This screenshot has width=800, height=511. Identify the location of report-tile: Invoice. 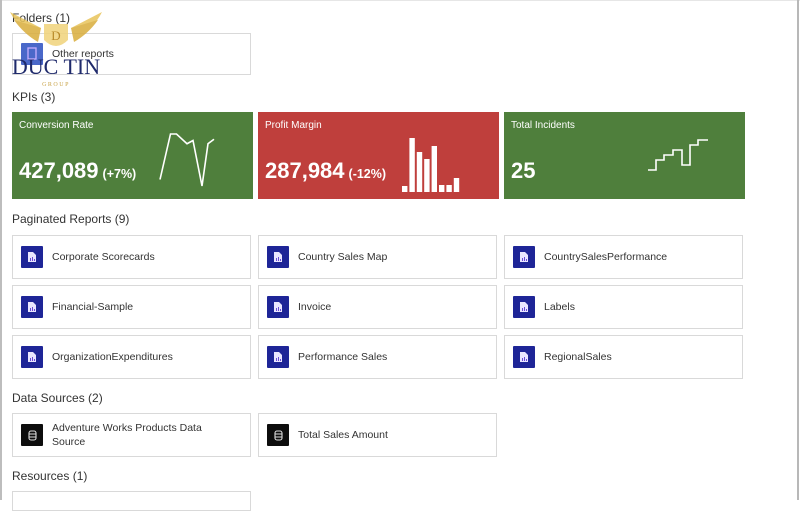
(377, 307).